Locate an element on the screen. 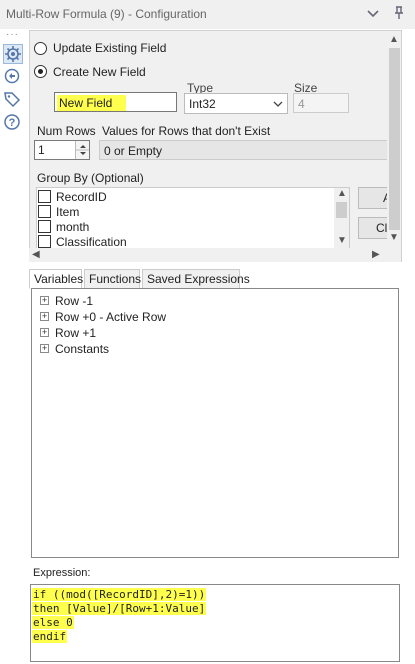  pin-icon is located at coordinates (399, 13).